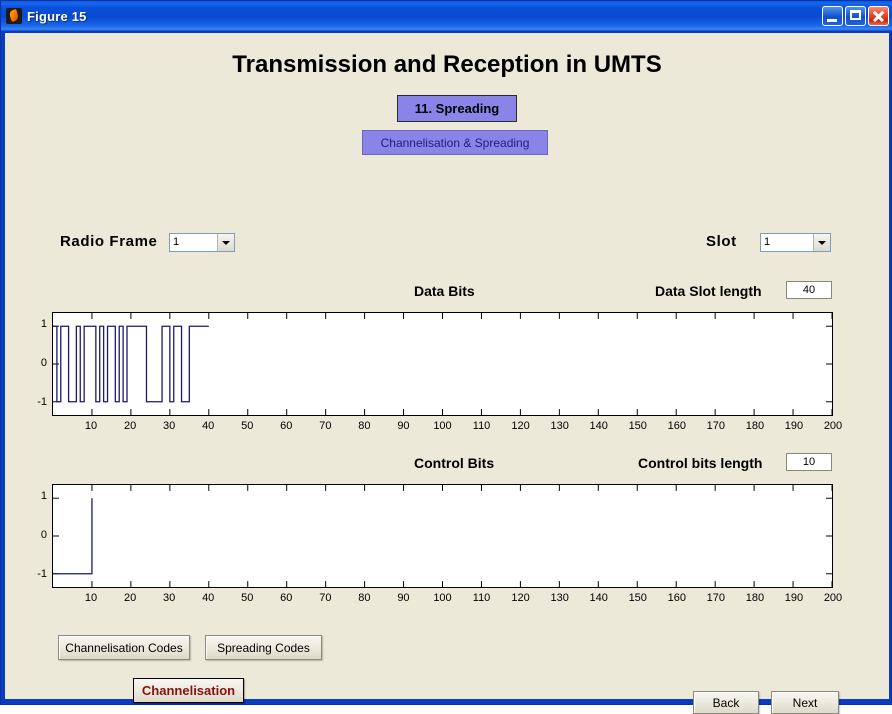  Describe the element at coordinates (809, 462) in the screenshot. I see `control-bits-length-field: 10` at that location.